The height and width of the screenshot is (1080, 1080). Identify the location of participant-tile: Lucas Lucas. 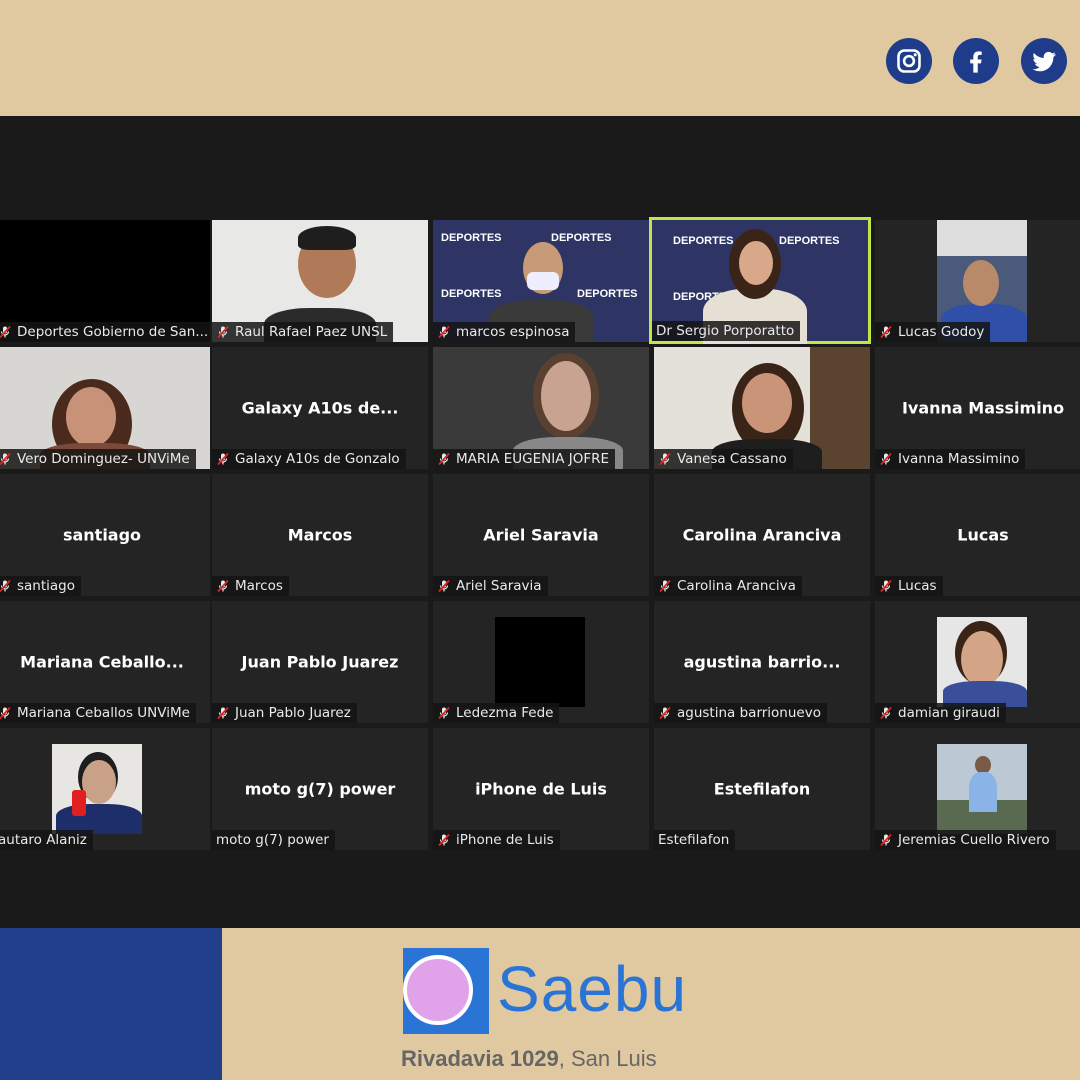
(977, 535).